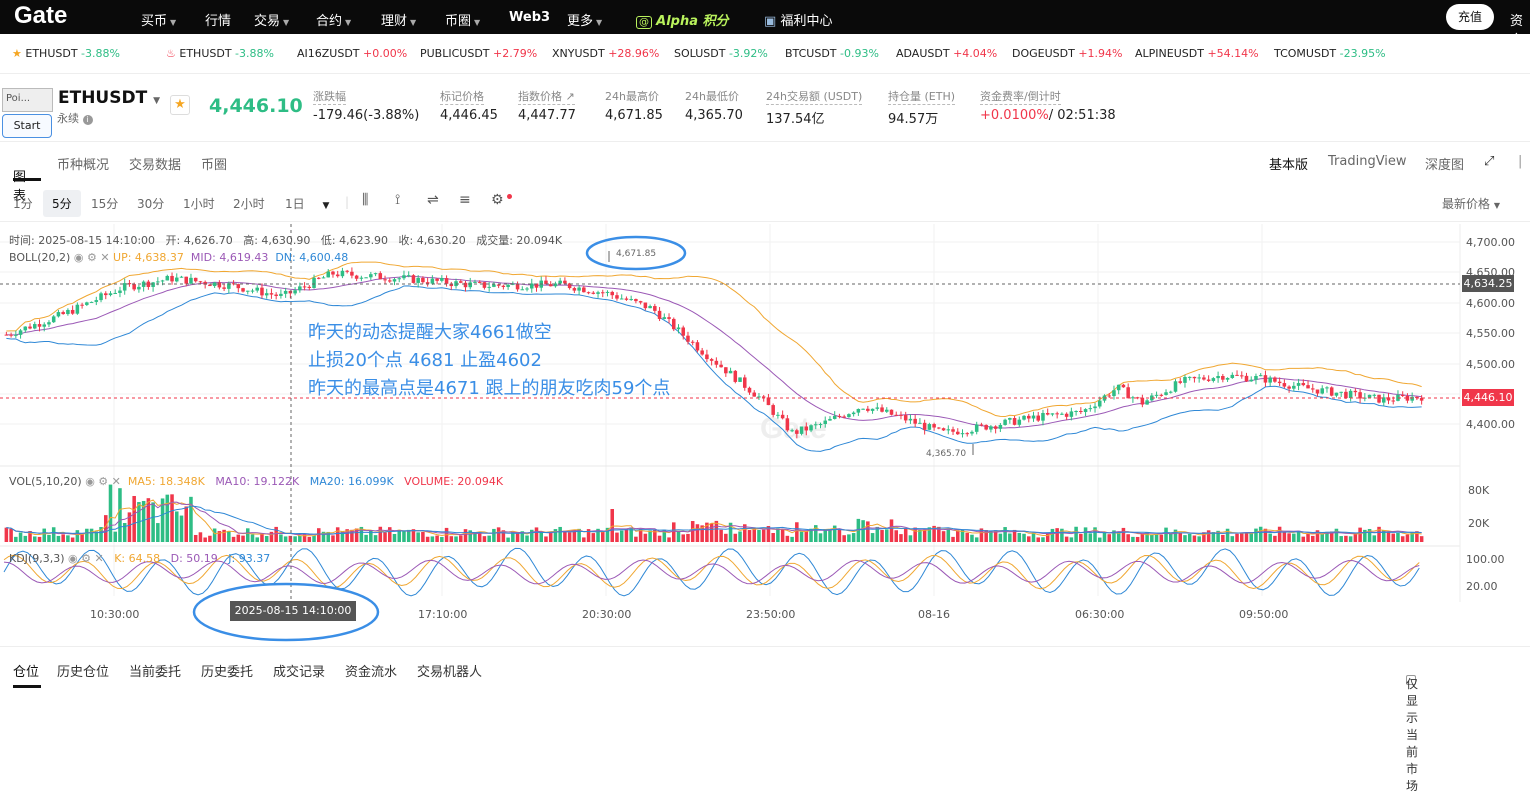 This screenshot has width=1530, height=794. I want to click on candle-type-icon: ⫼, so click(365, 200).